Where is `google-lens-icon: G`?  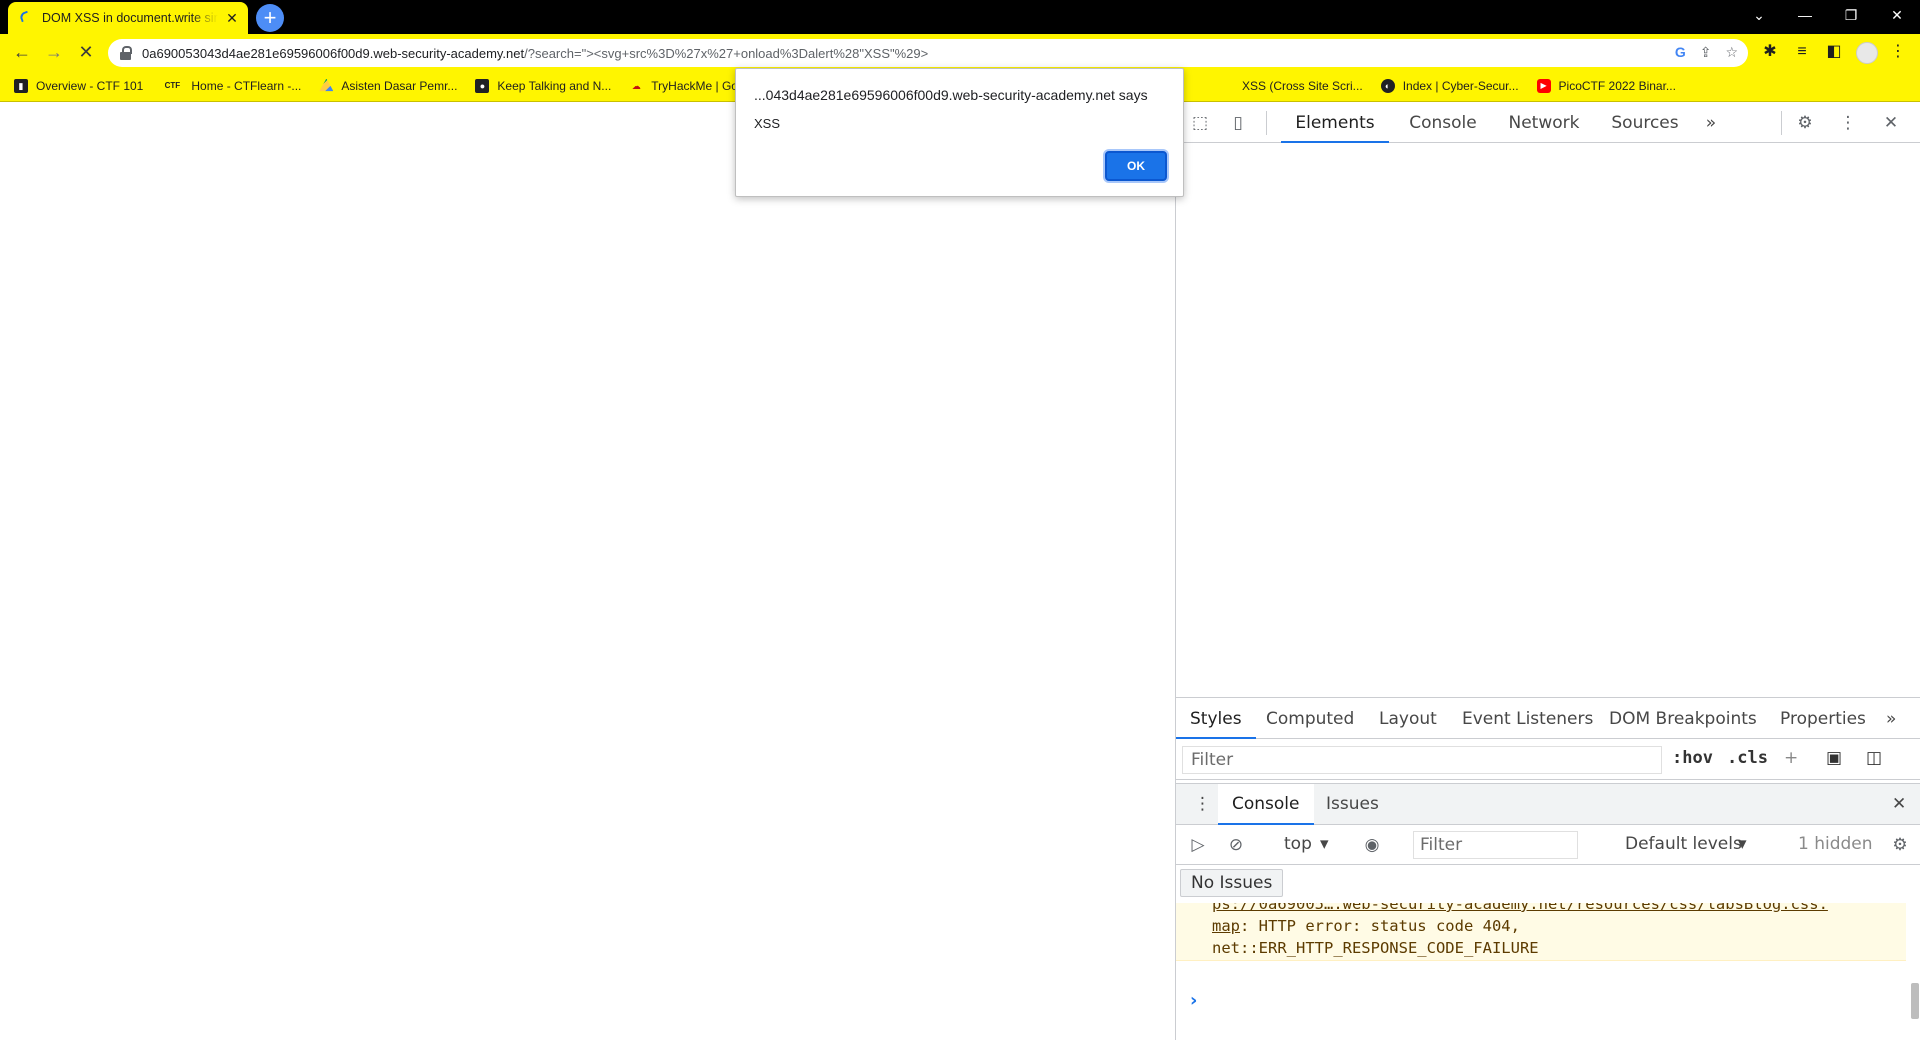 google-lens-icon: G is located at coordinates (1680, 52).